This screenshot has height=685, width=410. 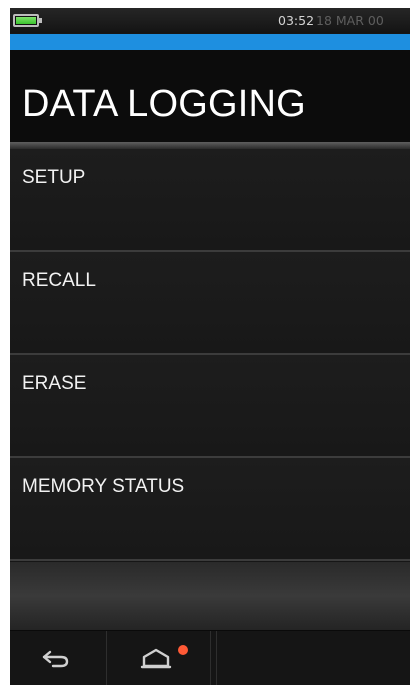 I want to click on bottom-nav-bar, so click(x=210, y=657).